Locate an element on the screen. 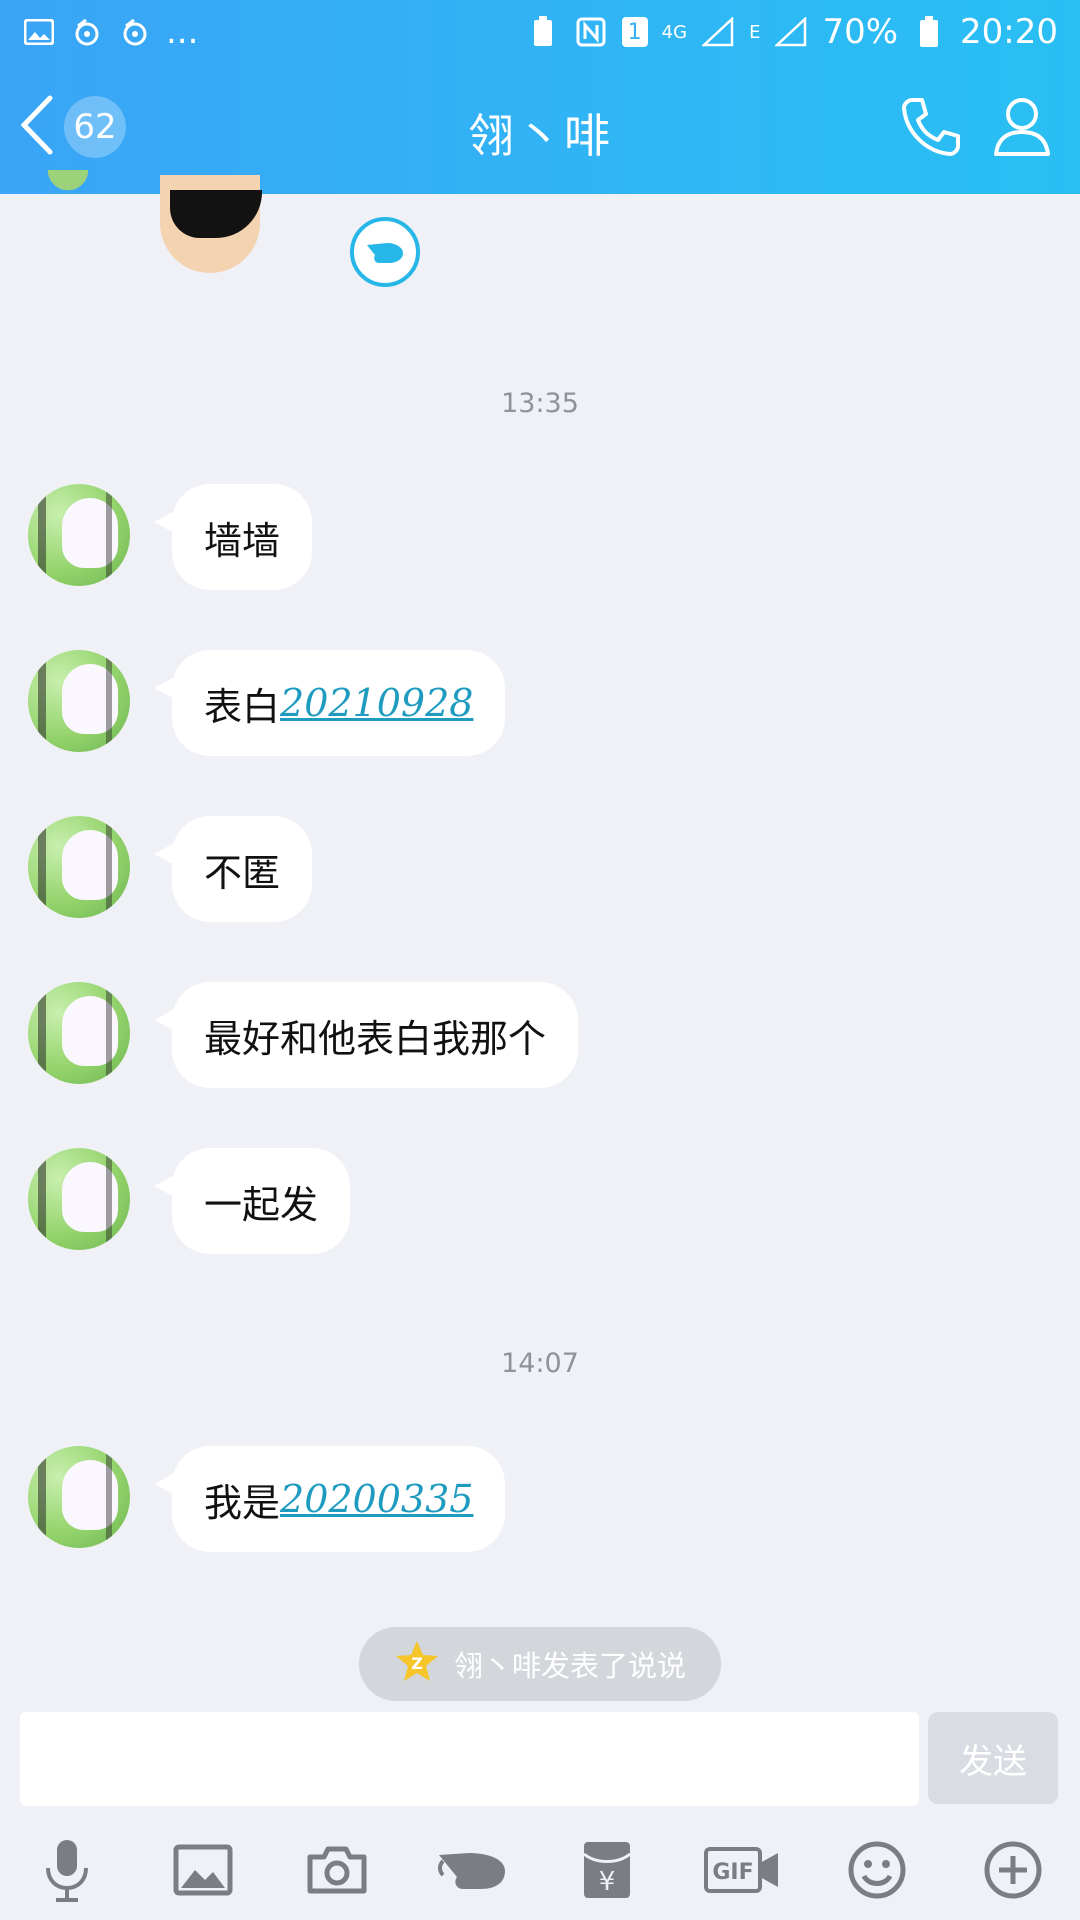 The width and height of the screenshot is (1080, 1920). nfc-icon is located at coordinates (591, 32).